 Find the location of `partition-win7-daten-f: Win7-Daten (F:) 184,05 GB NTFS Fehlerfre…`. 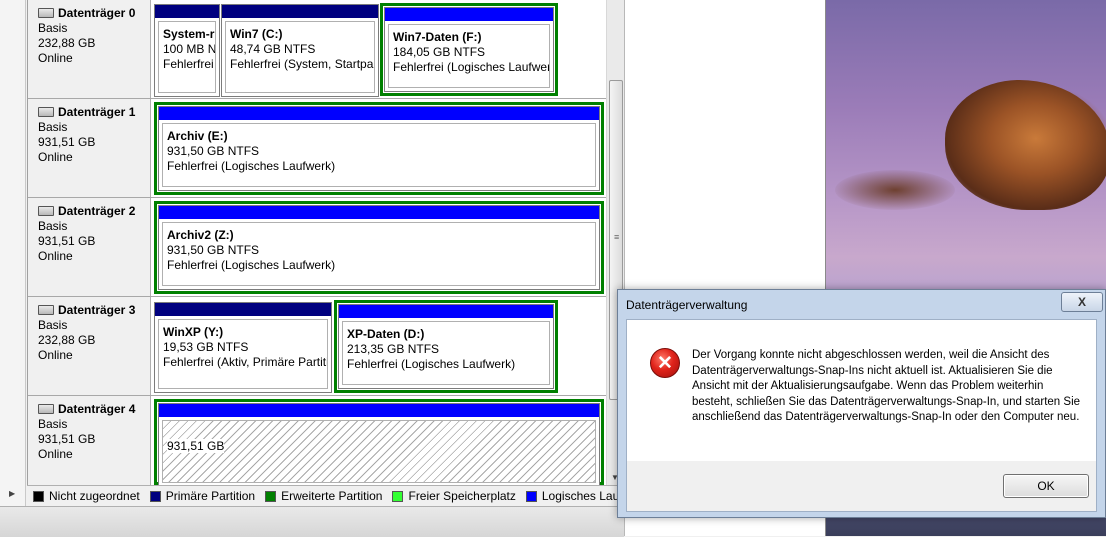

partition-win7-daten-f: Win7-Daten (F:) 184,05 GB NTFS Fehlerfre… is located at coordinates (469, 49).